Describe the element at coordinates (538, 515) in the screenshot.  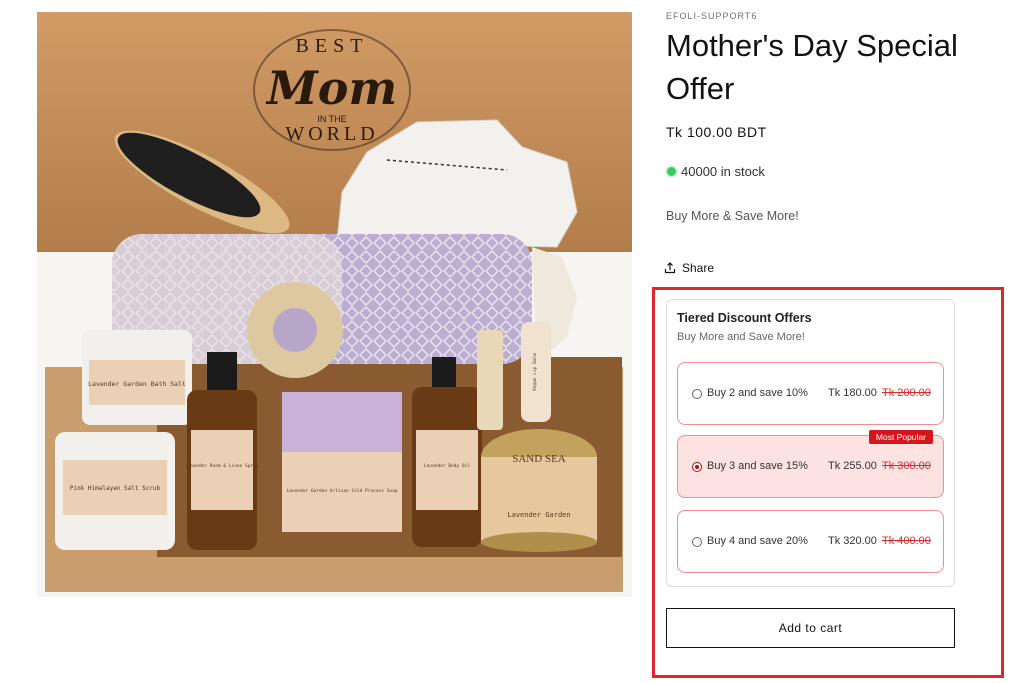
I see `candle-label: Lavender Garden` at that location.